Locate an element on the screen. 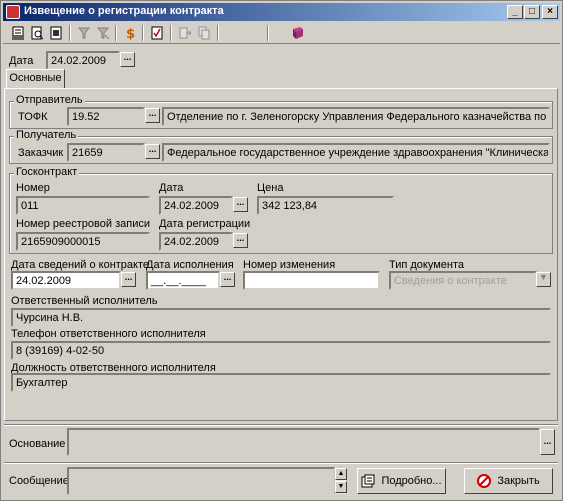  close-button: Закрыть is located at coordinates (508, 481).